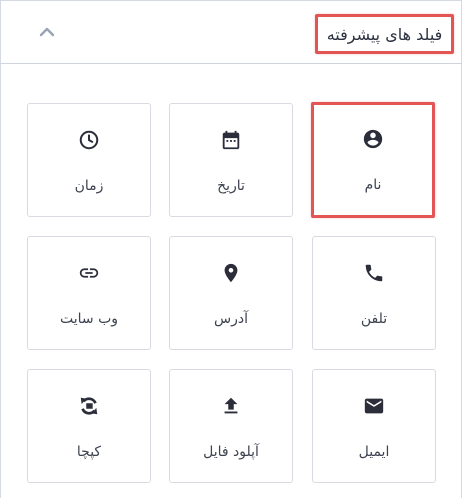  Describe the element at coordinates (89, 186) in the screenshot. I see `field-tile-label: زمان` at that location.